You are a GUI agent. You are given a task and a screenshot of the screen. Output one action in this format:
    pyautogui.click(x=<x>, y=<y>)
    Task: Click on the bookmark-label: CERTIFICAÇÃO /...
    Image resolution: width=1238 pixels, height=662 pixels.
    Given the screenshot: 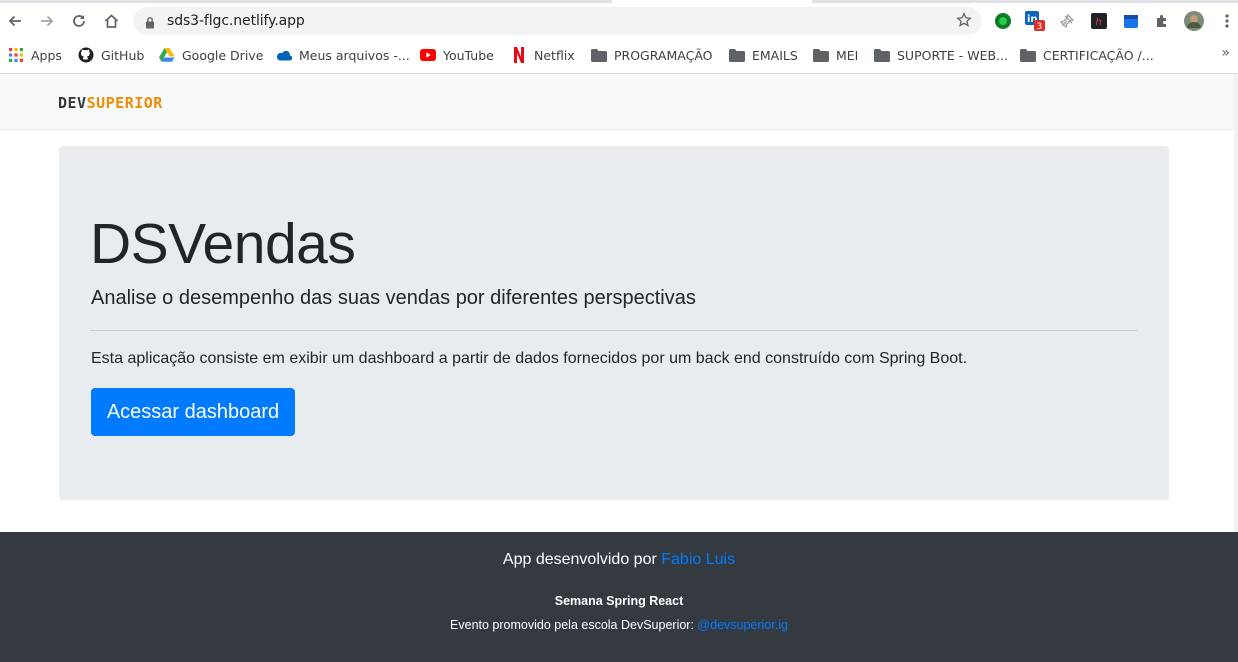 What is the action you would take?
    pyautogui.click(x=1098, y=55)
    